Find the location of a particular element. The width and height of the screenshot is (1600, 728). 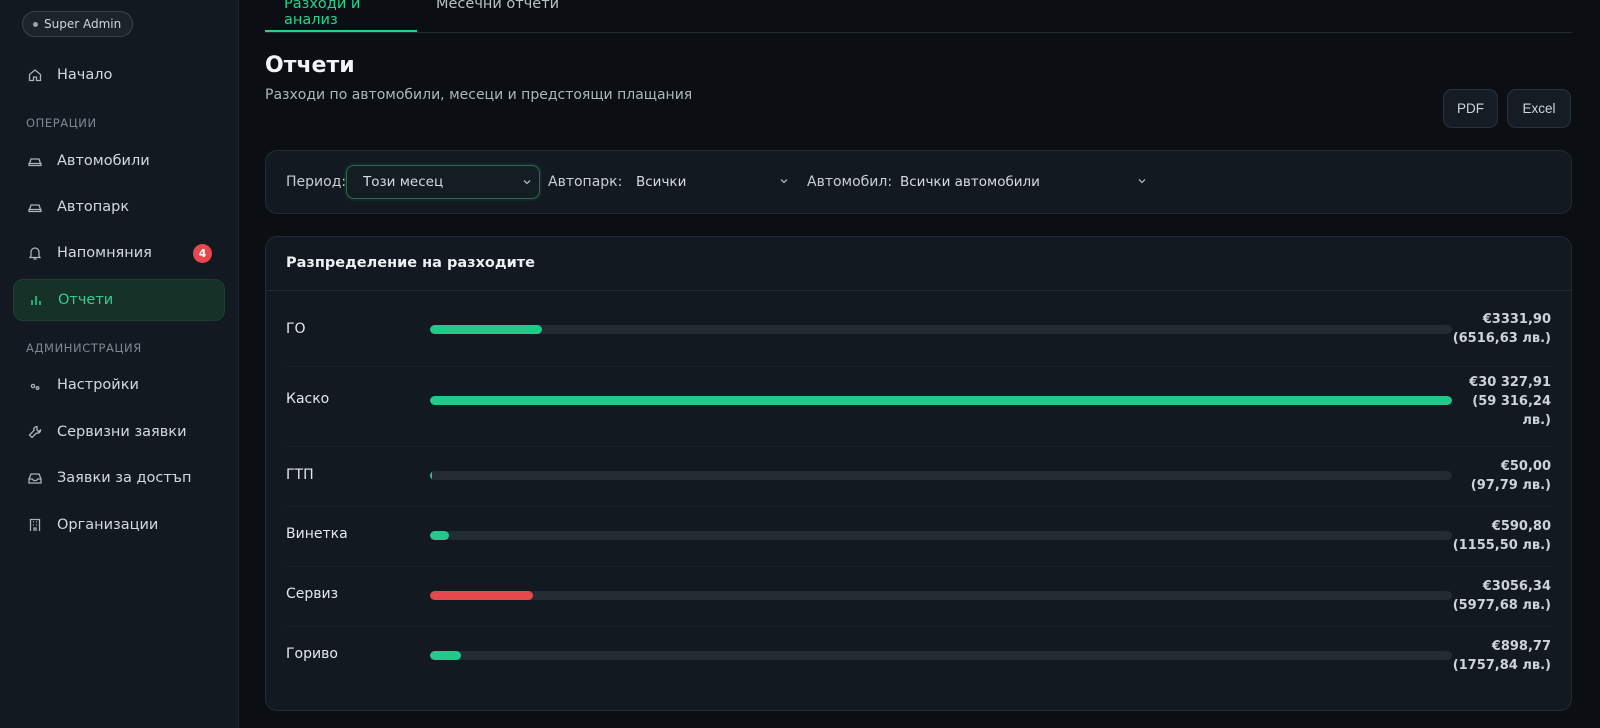

sidebar-item-fleet: Автопарк is located at coordinates (119, 207).